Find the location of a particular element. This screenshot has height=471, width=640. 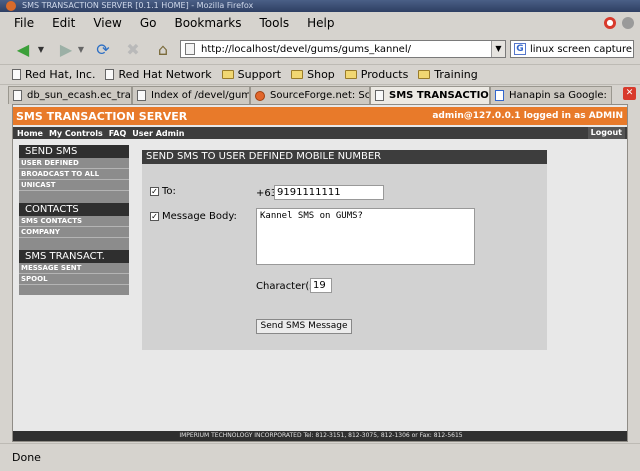

phone-input: 9191111111 is located at coordinates (329, 192).